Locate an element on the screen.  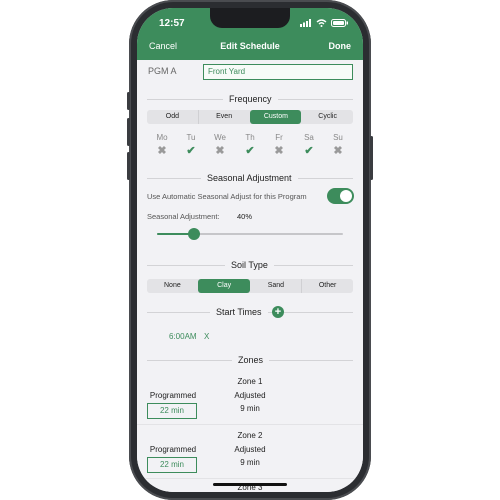
start-time-value: 6:00AM is located at coordinates (183, 336).